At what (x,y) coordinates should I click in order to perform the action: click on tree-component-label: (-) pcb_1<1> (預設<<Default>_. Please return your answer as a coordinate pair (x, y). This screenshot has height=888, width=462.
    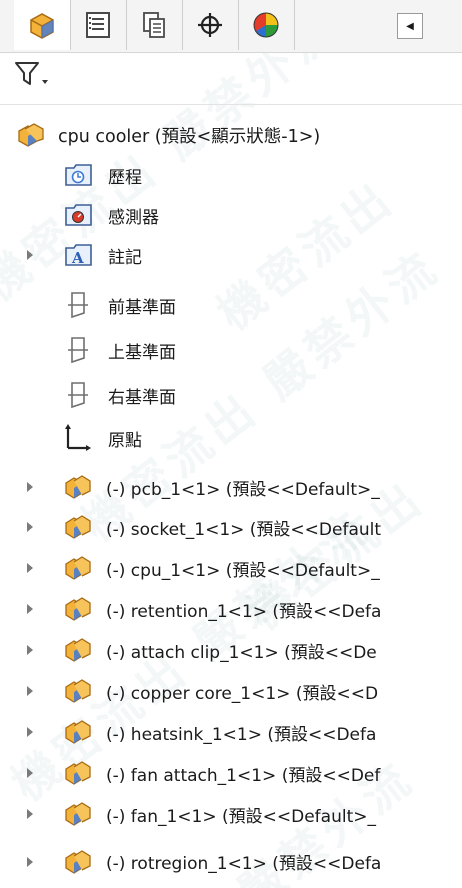
    Looking at the image, I should click on (243, 489).